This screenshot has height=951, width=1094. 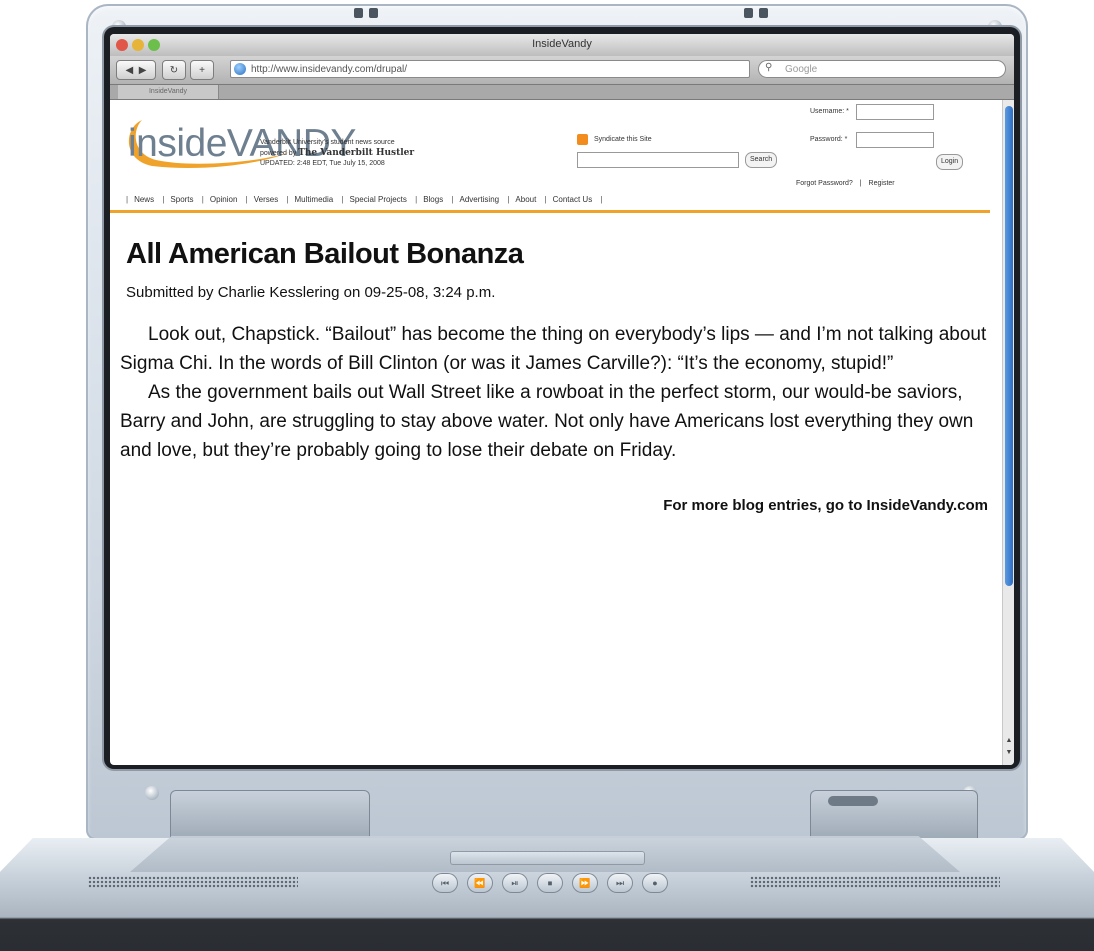 I want to click on nav-item-verses: Verses, so click(x=266, y=199).